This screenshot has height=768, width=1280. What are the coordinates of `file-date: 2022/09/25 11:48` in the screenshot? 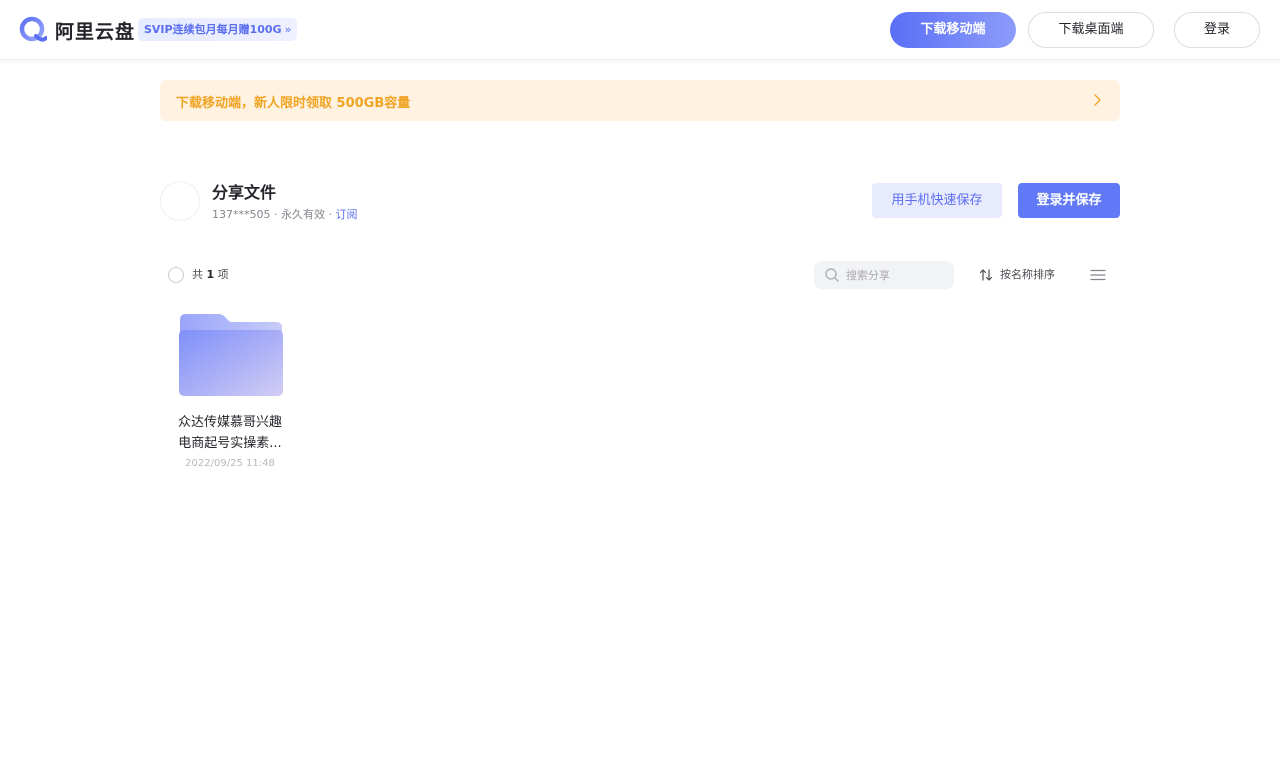 It's located at (230, 463).